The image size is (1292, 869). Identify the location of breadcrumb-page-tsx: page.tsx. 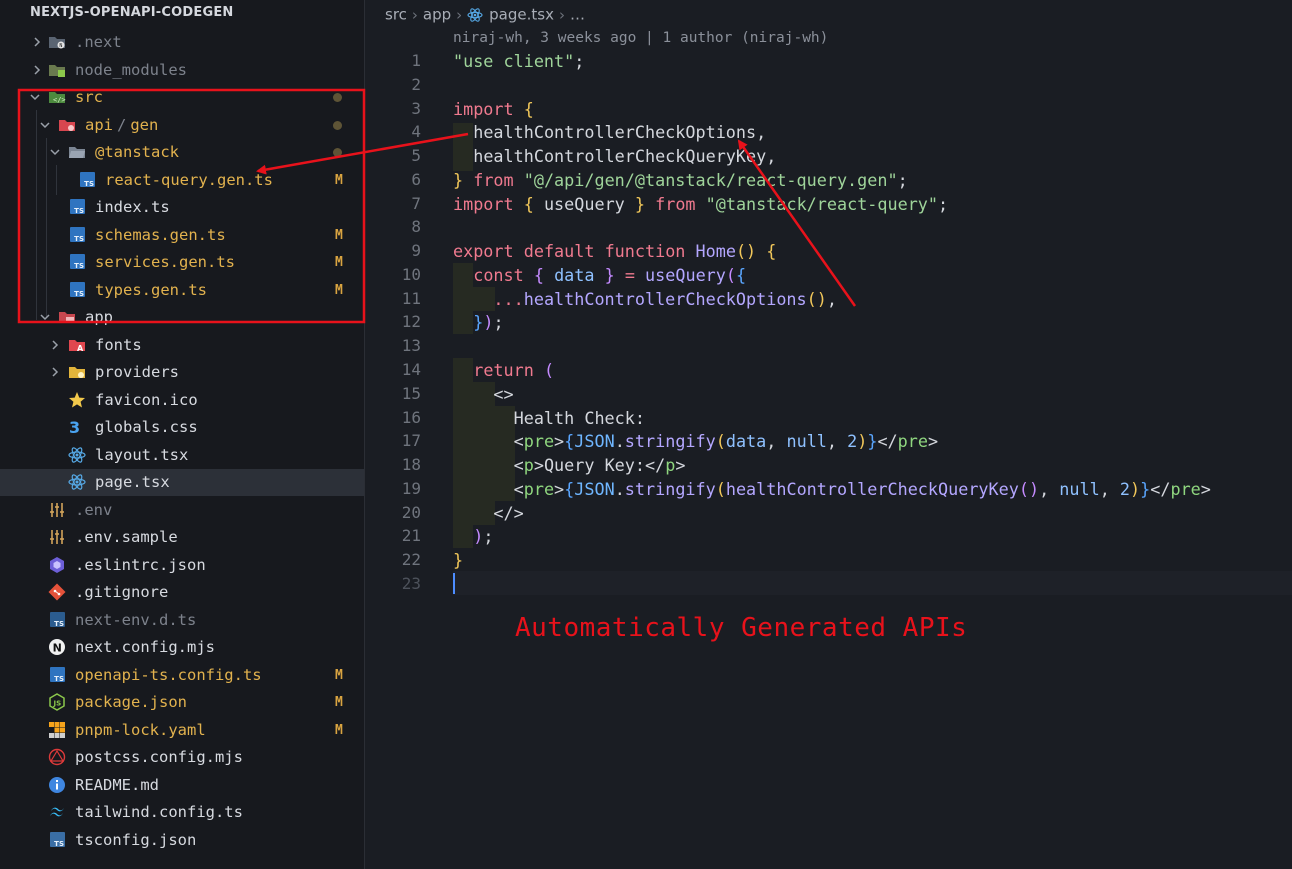
(521, 15).